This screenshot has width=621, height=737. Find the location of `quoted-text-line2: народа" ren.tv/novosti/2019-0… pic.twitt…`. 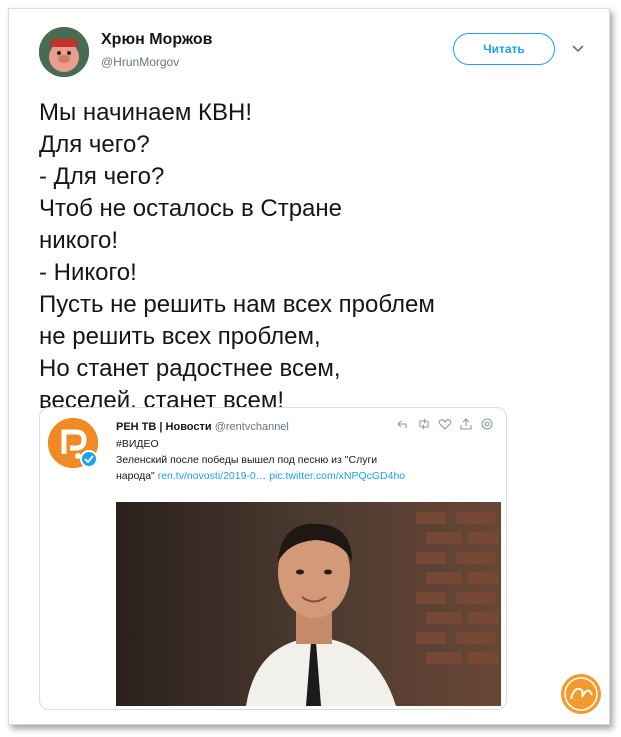

quoted-text-line2: народа" ren.tv/novosti/2019-0… pic.twitt… is located at coordinates (260, 476).